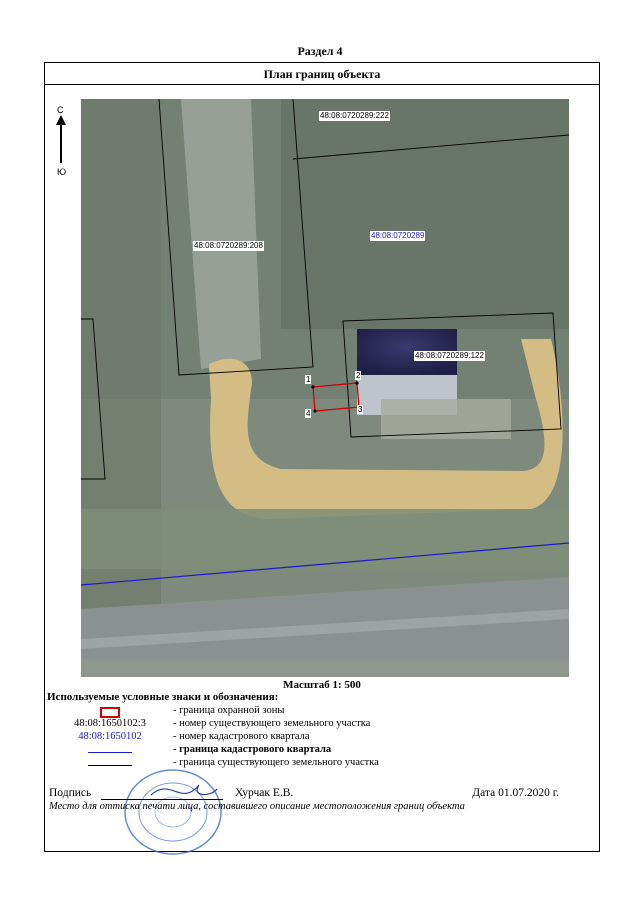 The height and width of the screenshot is (905, 640). What do you see at coordinates (70, 793) in the screenshot?
I see `signature-label: Подпись` at bounding box center [70, 793].